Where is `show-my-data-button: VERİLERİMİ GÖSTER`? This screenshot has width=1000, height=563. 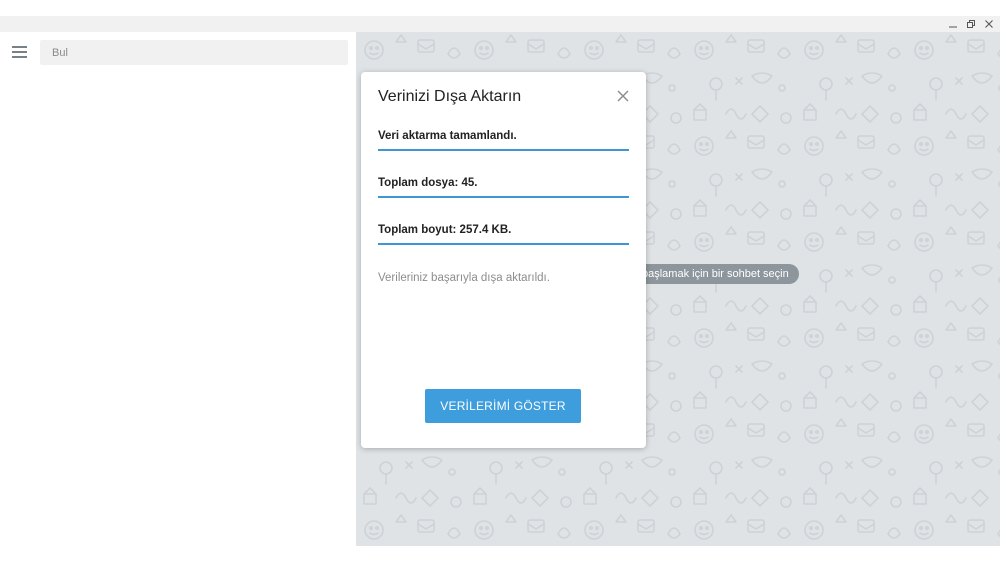
show-my-data-button: VERİLERİMİ GÖSTER is located at coordinates (503, 406).